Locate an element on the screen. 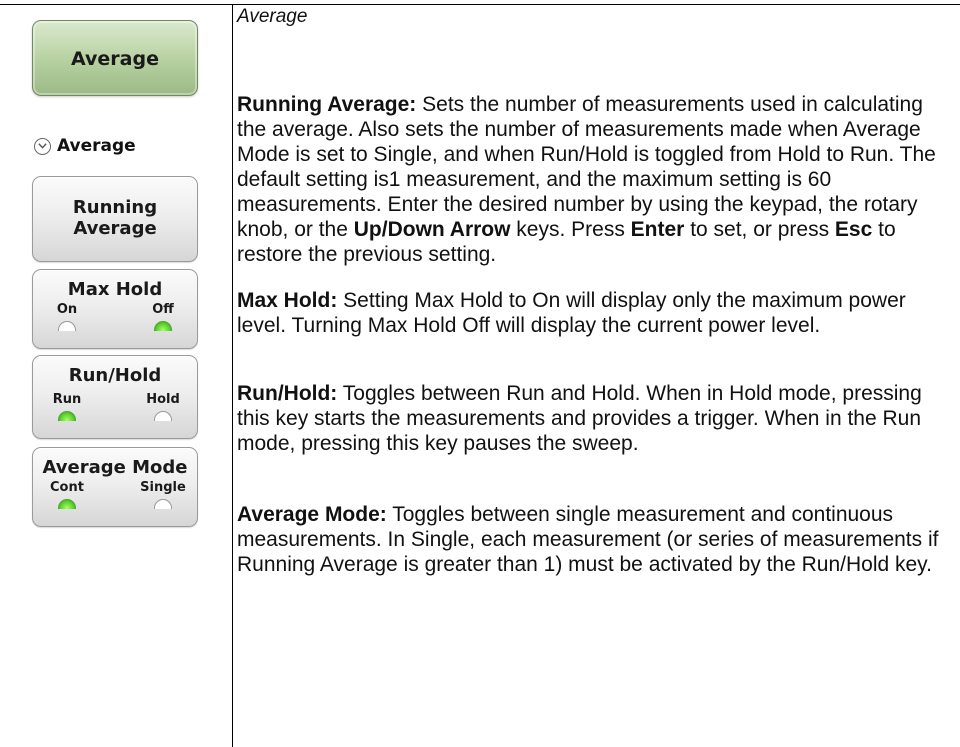 The image size is (960, 747). average-mode-term: Average Mode: is located at coordinates (312, 514).